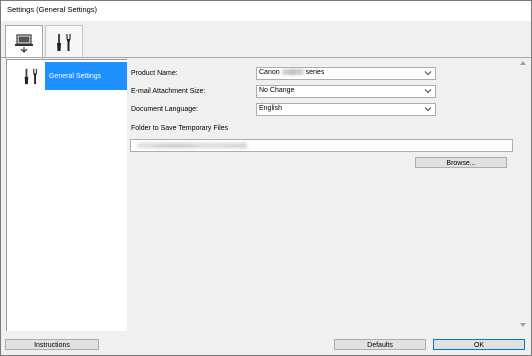 Image resolution: width=532 pixels, height=356 pixels. What do you see at coordinates (180, 128) in the screenshot?
I see `temp-folder-label: Folder to Save Temporary Files` at bounding box center [180, 128].